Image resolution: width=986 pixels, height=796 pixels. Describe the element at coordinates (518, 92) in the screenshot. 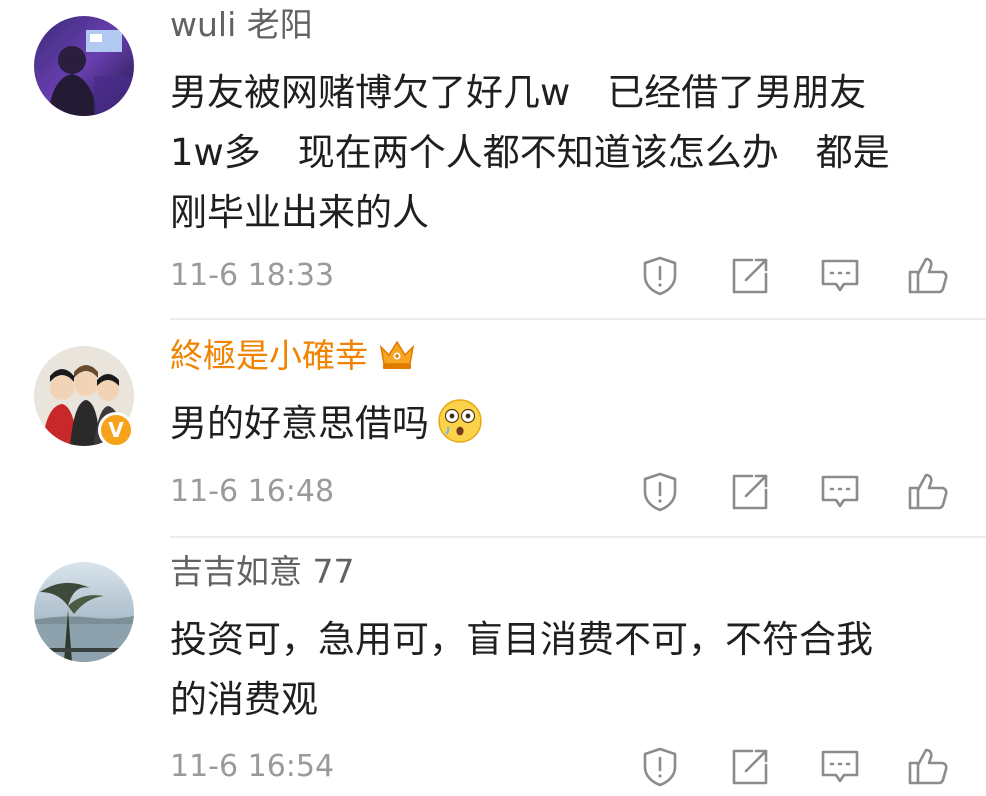

I see `comment-text-line: 男友被网赌博欠了好几w 已经借了男朋友` at that location.